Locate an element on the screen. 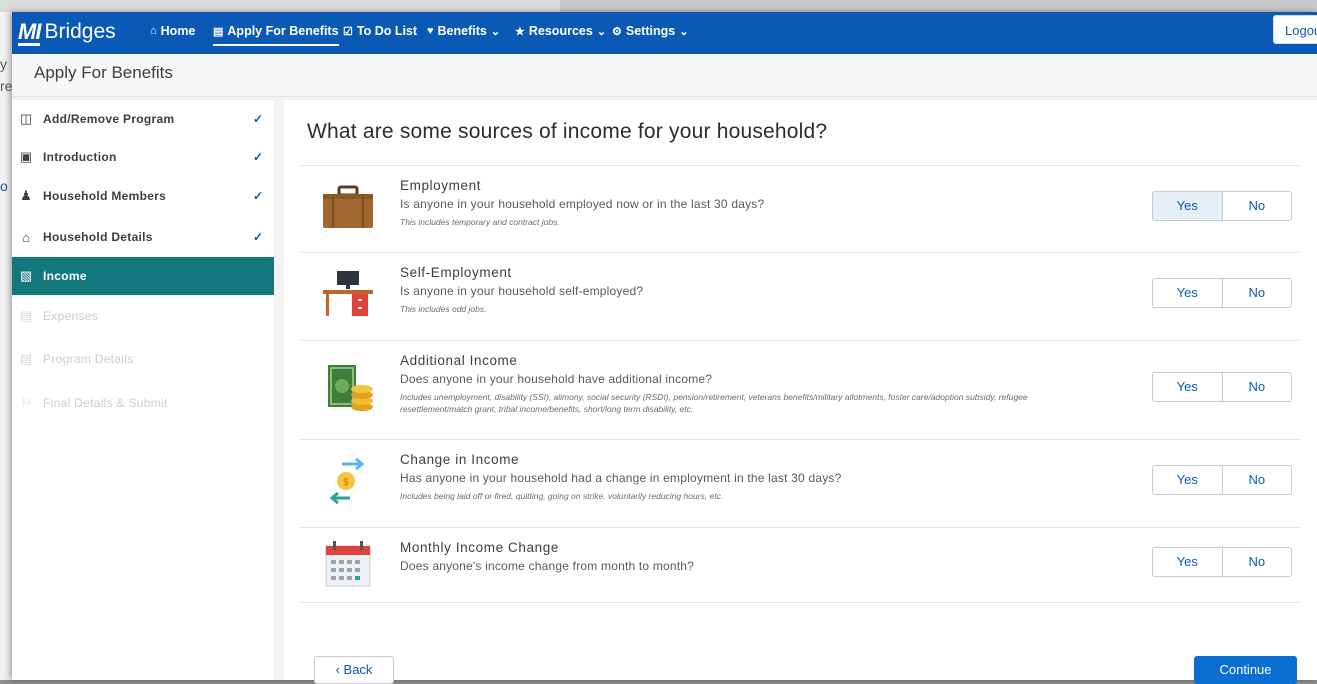  receipt-icon: ▤ is located at coordinates (26, 315).